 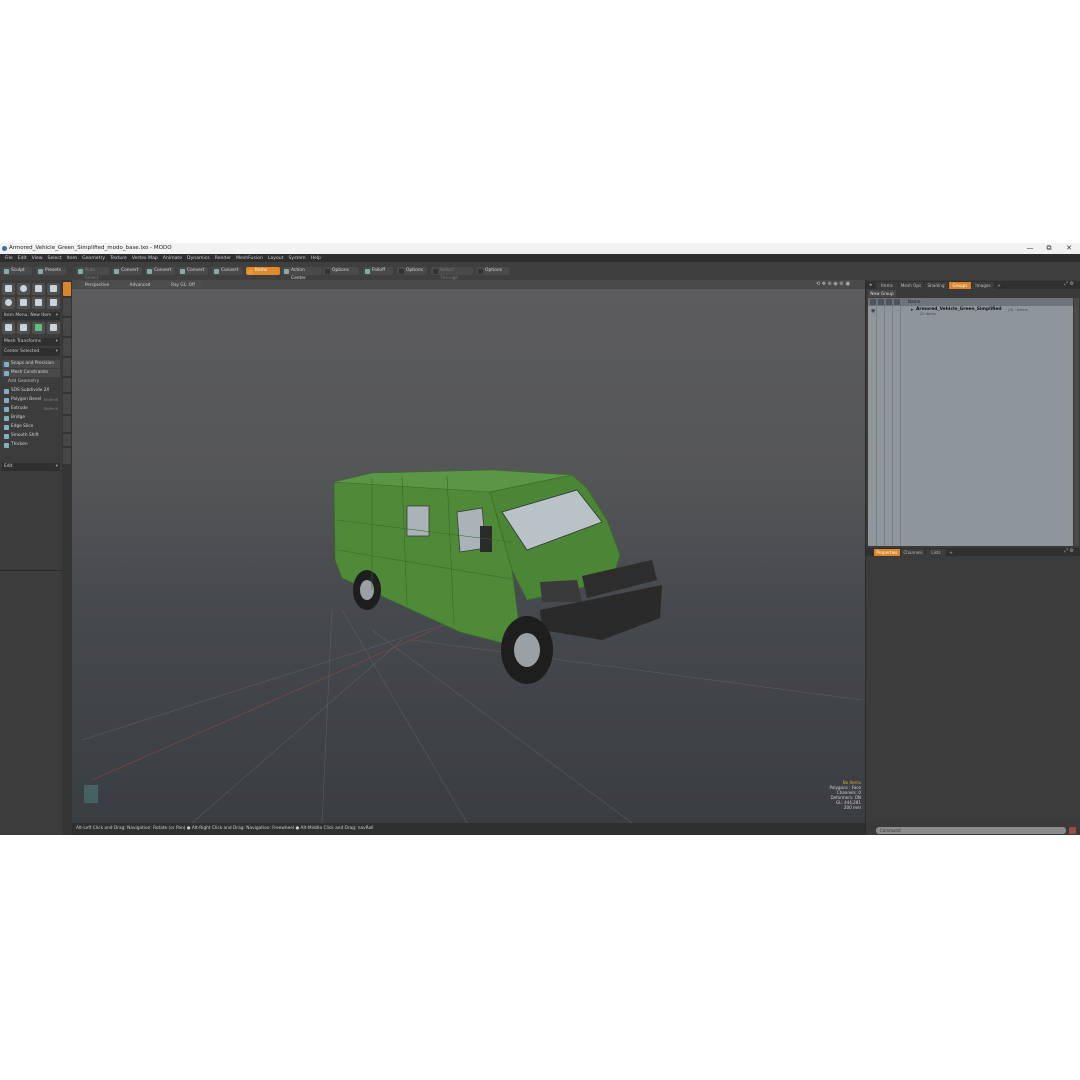 What do you see at coordinates (882, 293) in the screenshot?
I see `new-group-button: New Group` at bounding box center [882, 293].